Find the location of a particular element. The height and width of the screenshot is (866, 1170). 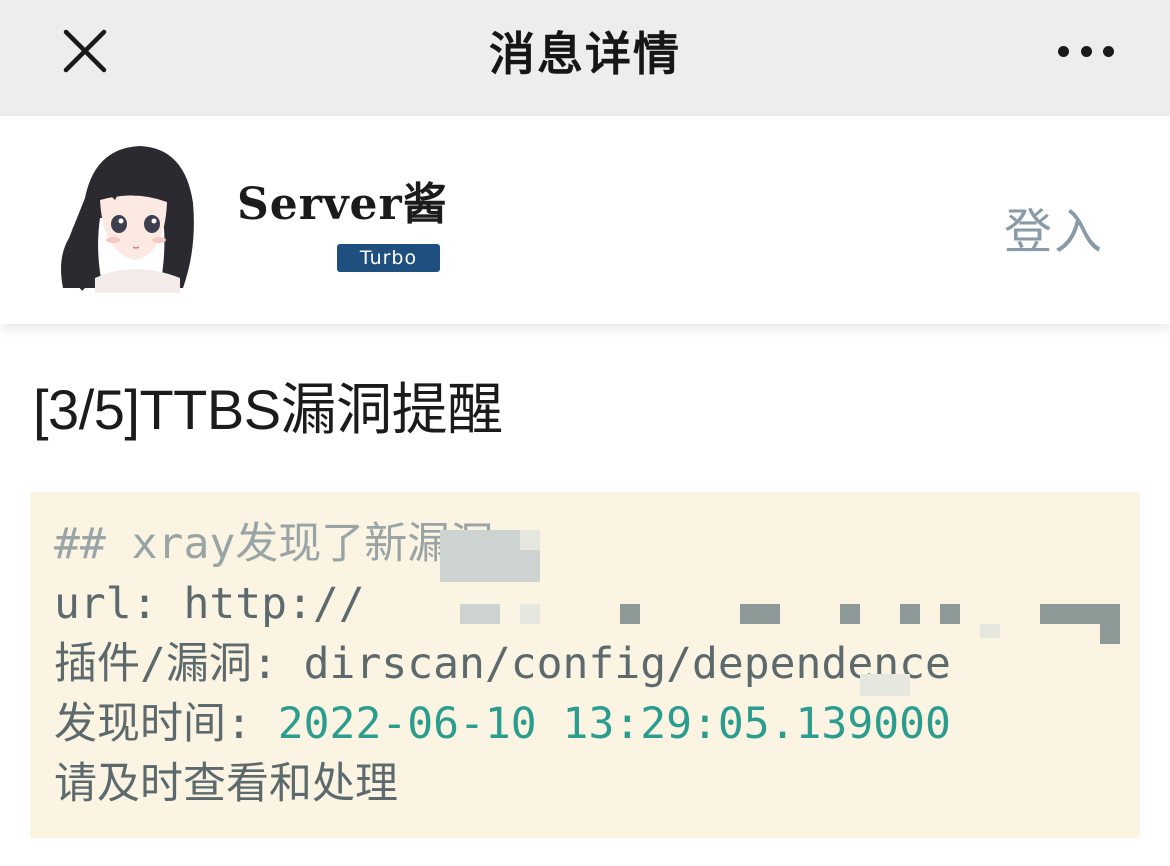

body-time: 发现时间: 2022-06-10 13:29:05.139000 is located at coordinates (502, 724).